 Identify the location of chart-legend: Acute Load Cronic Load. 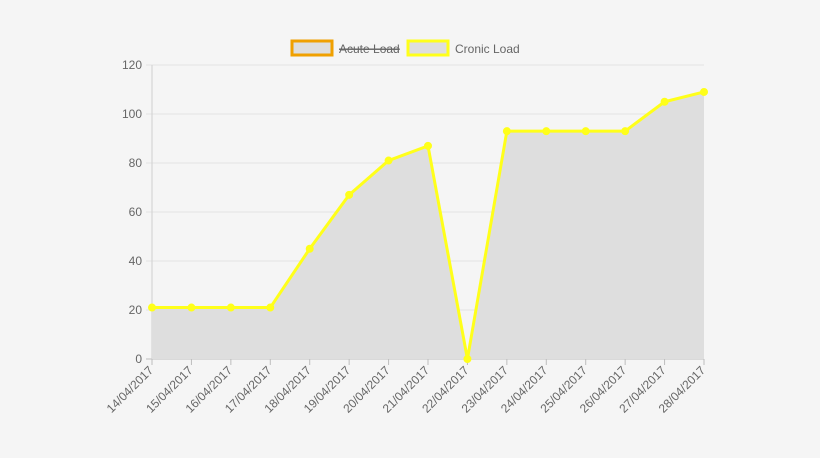
(405, 48).